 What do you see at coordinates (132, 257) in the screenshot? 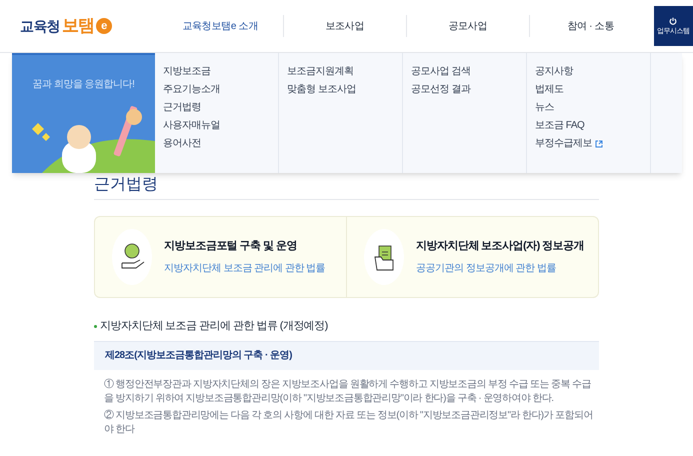
I see `coin-hand-icon` at bounding box center [132, 257].